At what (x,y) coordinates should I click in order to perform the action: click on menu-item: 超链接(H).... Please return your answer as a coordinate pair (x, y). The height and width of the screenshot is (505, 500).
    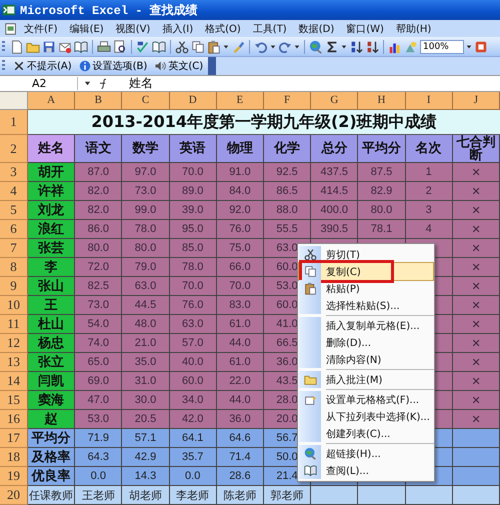
    Looking at the image, I should click on (366, 453).